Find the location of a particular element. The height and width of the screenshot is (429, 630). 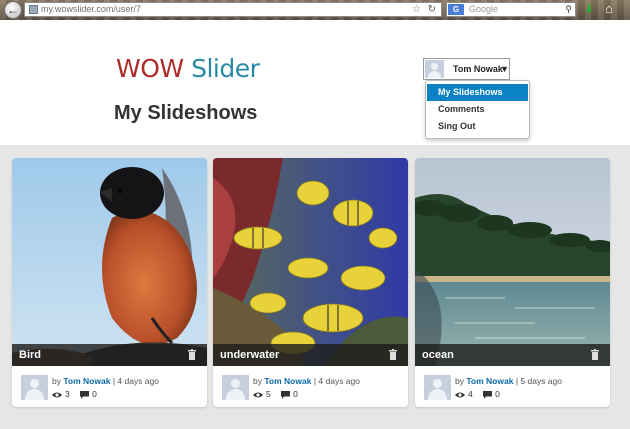

views-count: 4 is located at coordinates (470, 394).